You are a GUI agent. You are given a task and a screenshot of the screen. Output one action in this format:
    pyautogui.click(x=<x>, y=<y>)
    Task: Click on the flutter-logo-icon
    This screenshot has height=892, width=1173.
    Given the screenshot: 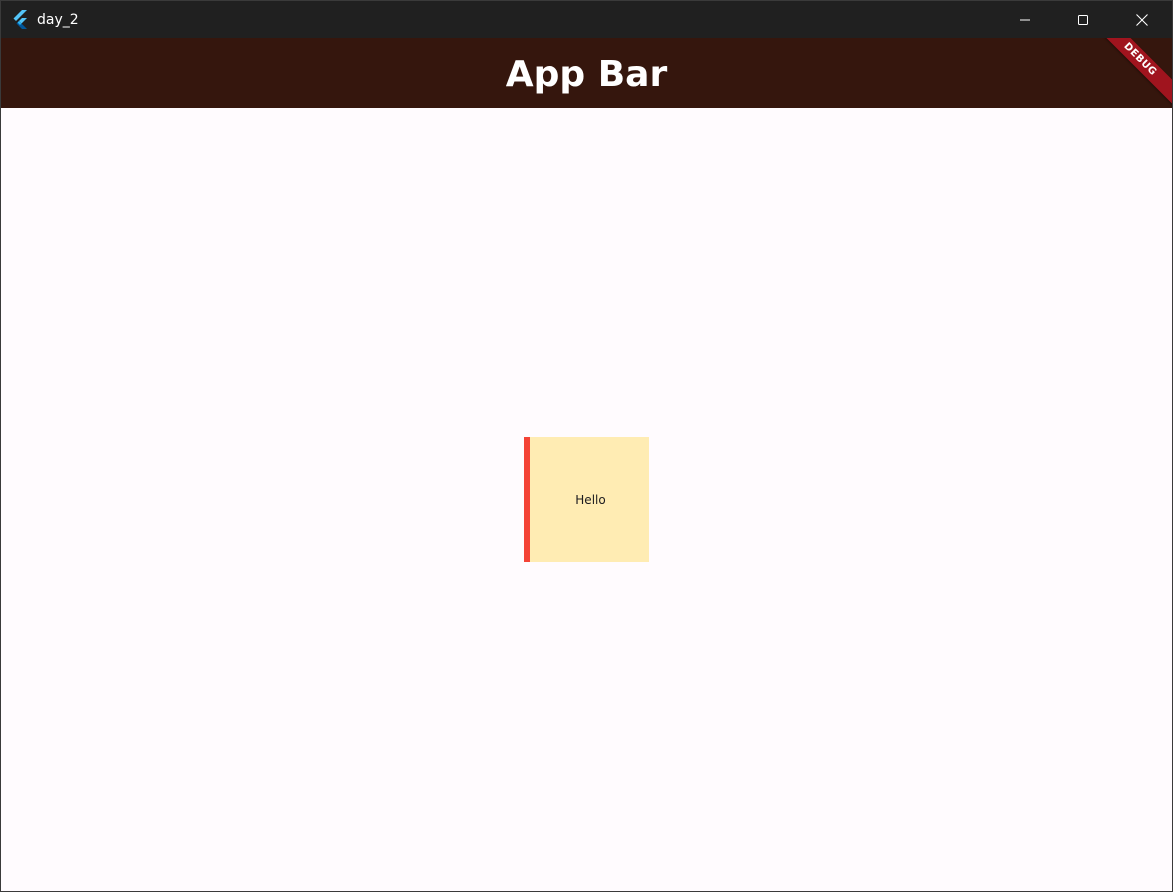 What is the action you would take?
    pyautogui.click(x=21, y=19)
    